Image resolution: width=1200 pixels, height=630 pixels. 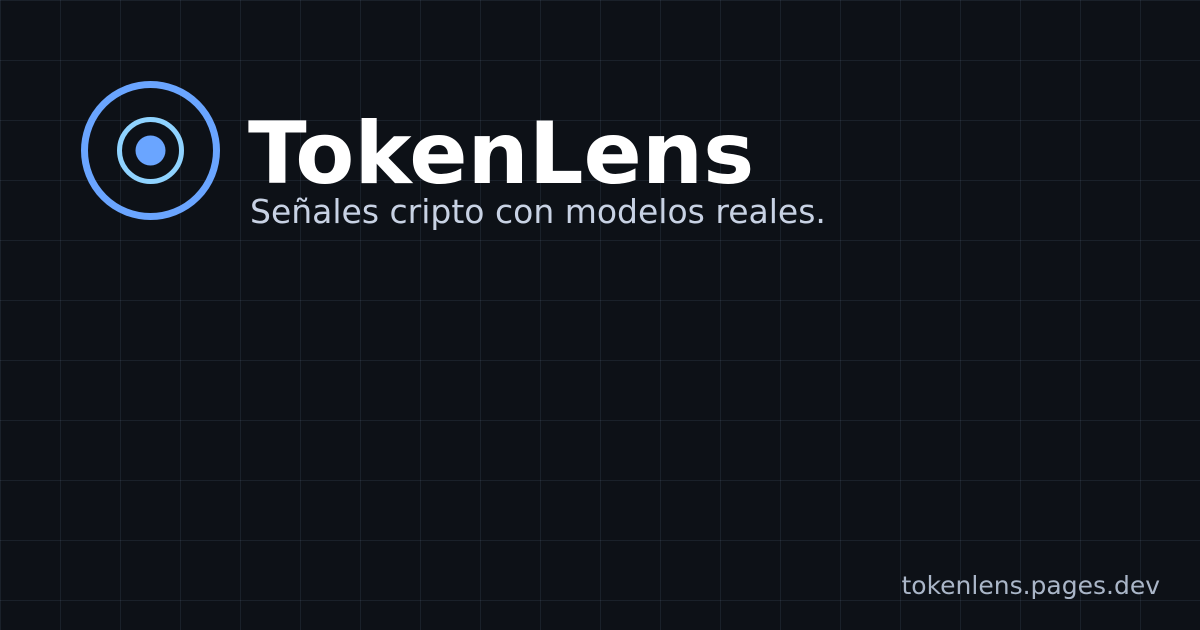 I want to click on logo-center-dot, so click(x=150, y=150).